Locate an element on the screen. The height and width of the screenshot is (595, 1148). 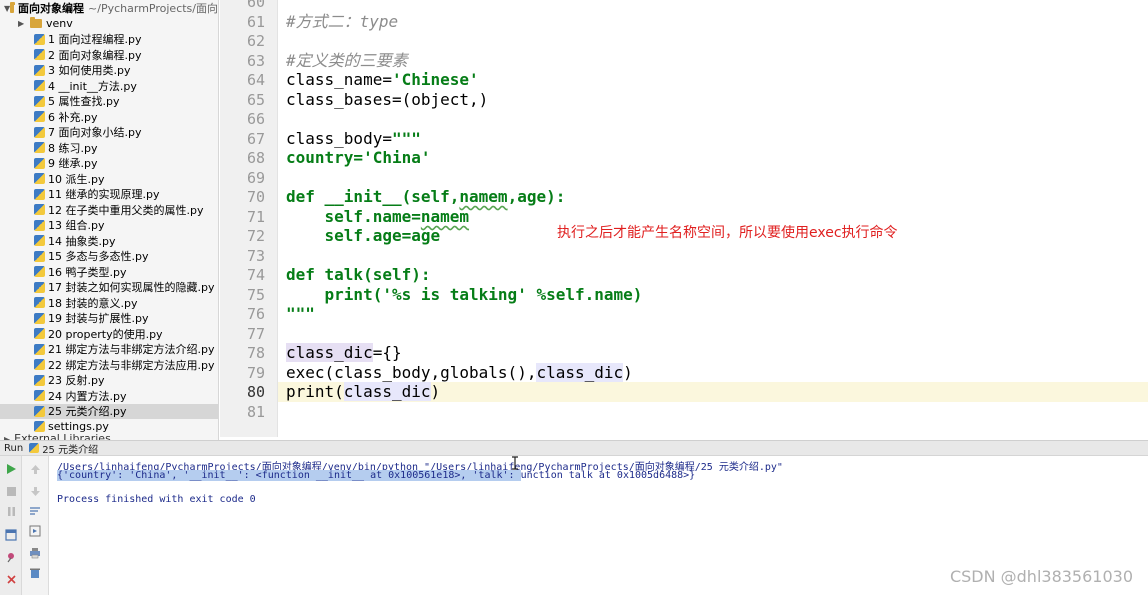
scroll-to-end-button is located at coordinates (35, 531).